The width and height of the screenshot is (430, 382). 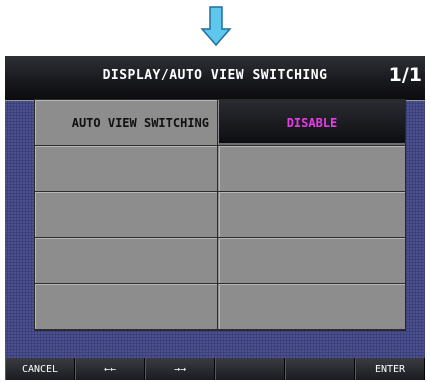 What do you see at coordinates (405, 75) in the screenshot?
I see `page-indicator: 1/1` at bounding box center [405, 75].